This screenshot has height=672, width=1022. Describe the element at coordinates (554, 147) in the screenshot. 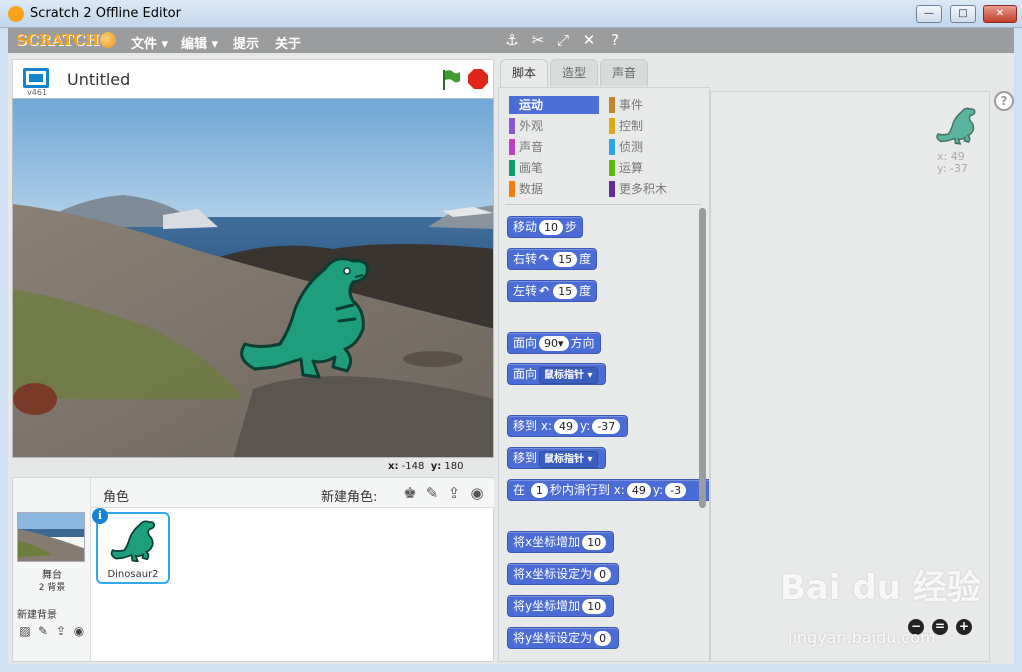

I see `category-sound: 声音` at that location.